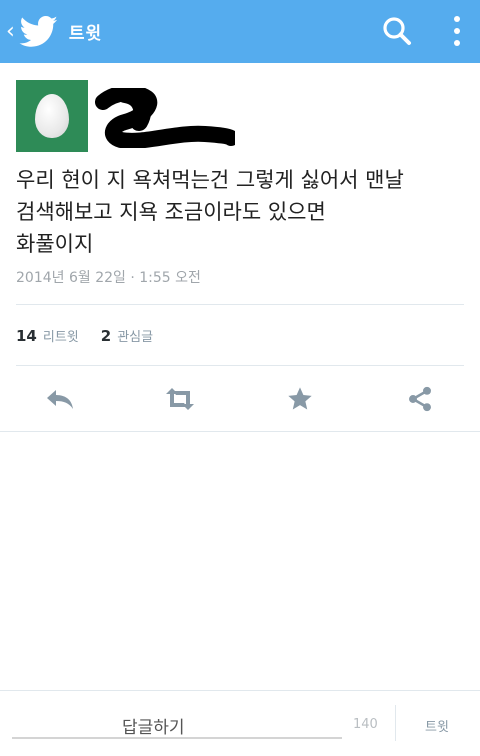  I want to click on reply-separator, so click(395, 723).